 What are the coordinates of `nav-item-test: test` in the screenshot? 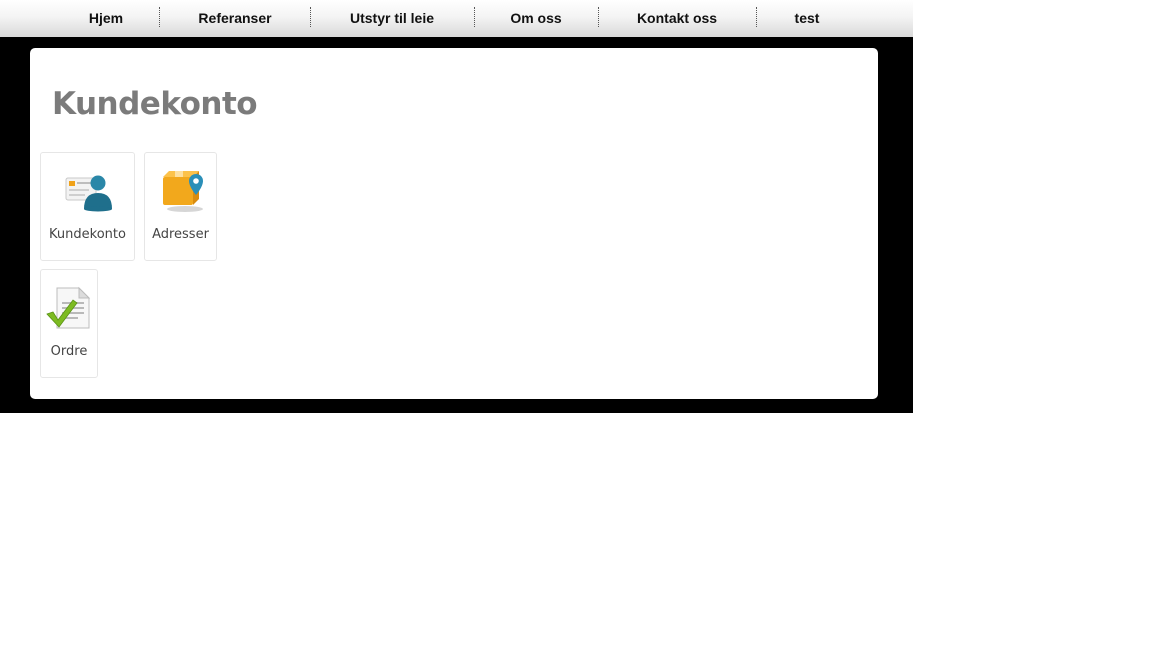 It's located at (807, 18).